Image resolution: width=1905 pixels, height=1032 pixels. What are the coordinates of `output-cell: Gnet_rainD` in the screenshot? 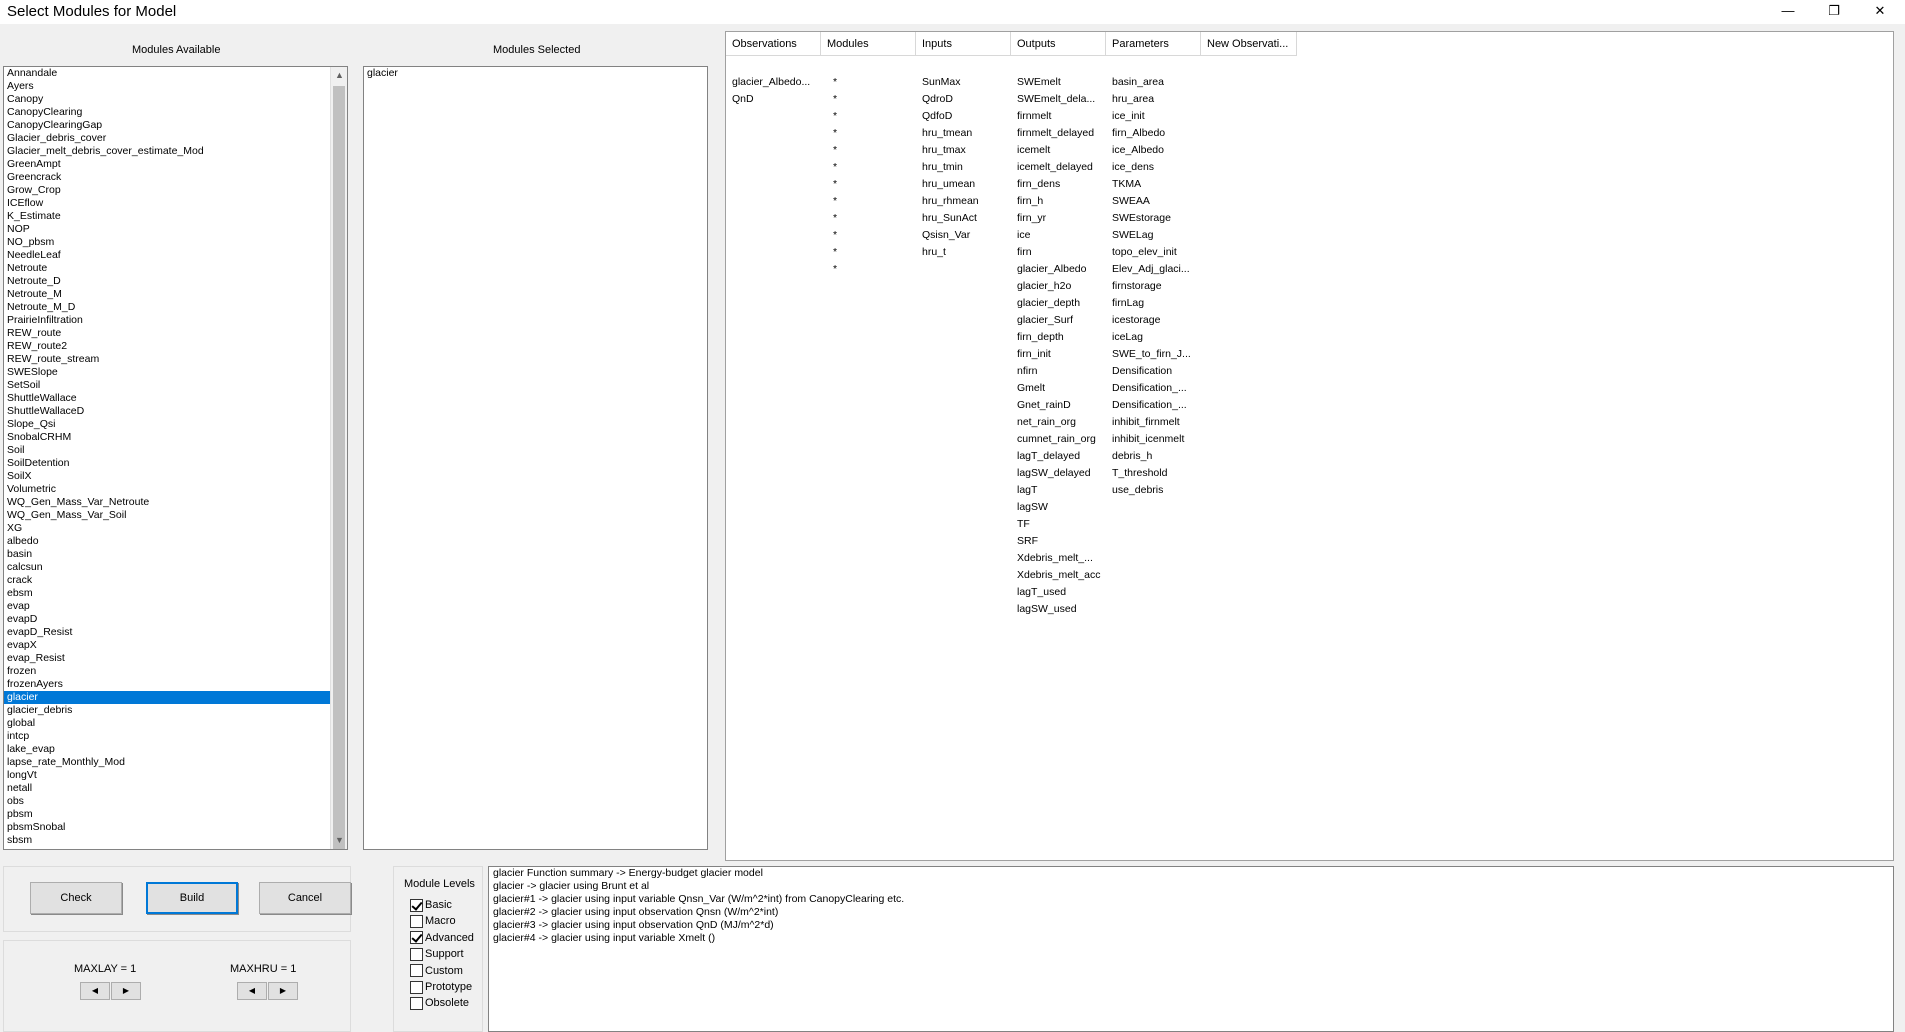 It's located at (1058, 405).